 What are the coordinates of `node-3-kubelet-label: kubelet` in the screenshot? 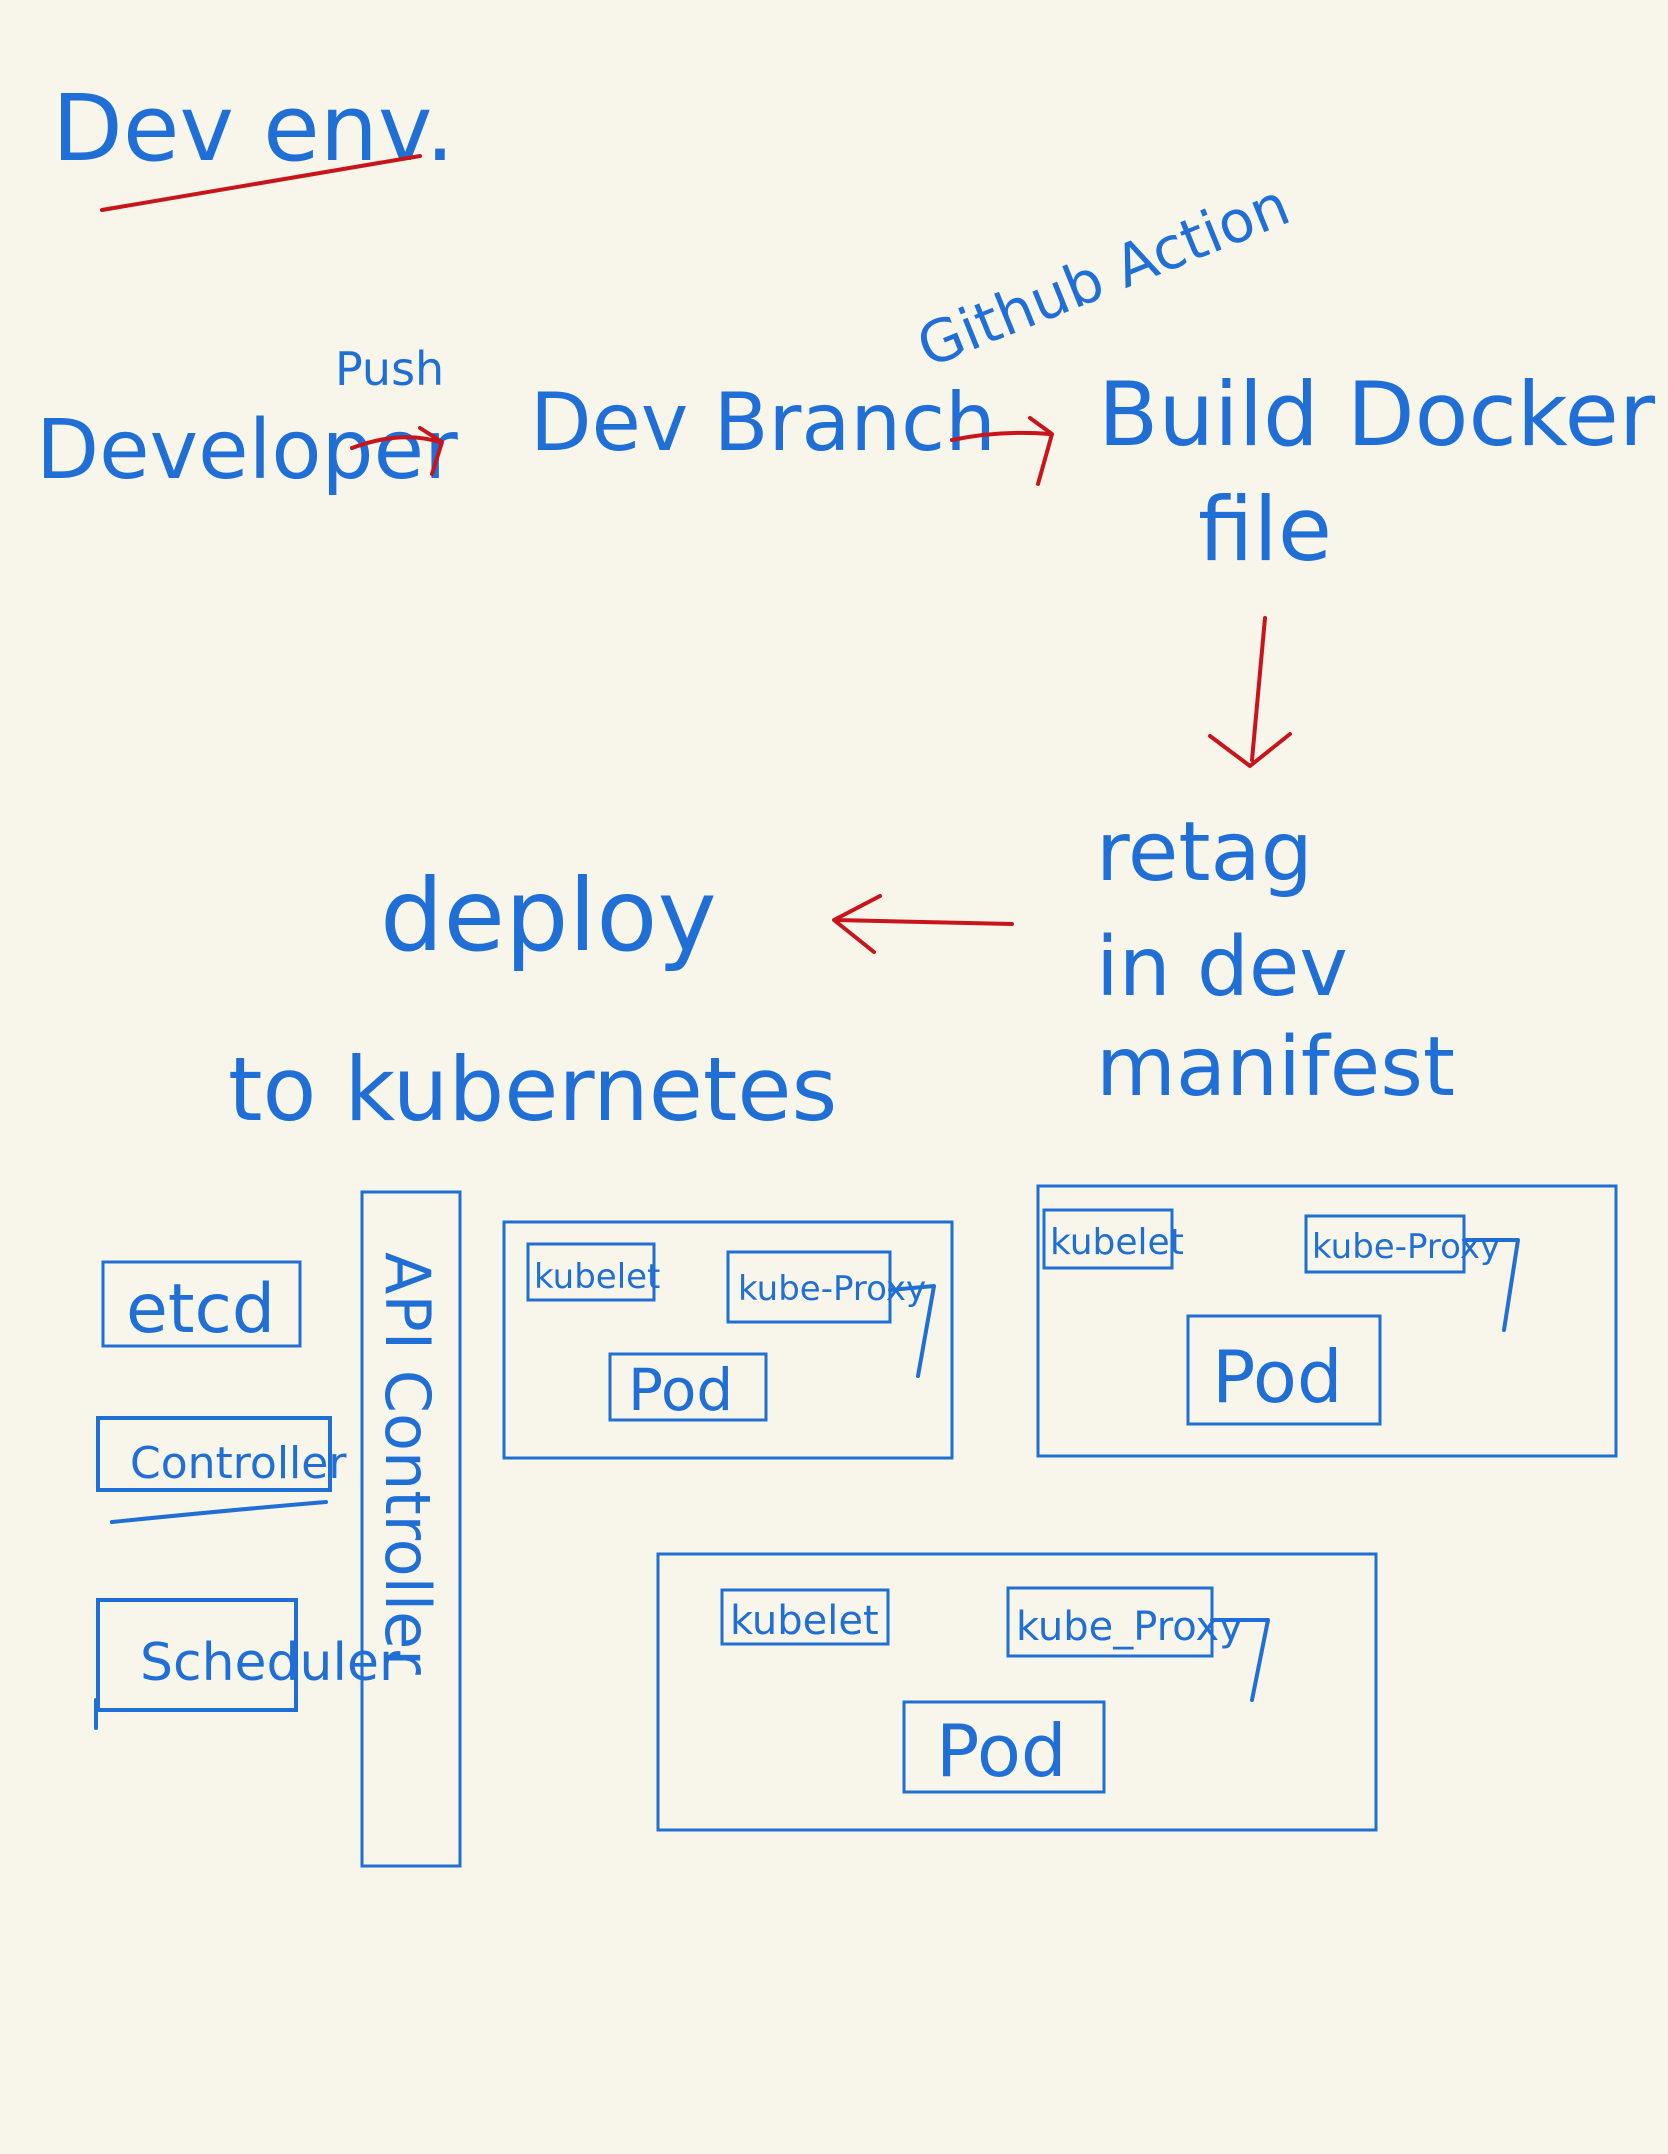 It's located at (804, 1621).